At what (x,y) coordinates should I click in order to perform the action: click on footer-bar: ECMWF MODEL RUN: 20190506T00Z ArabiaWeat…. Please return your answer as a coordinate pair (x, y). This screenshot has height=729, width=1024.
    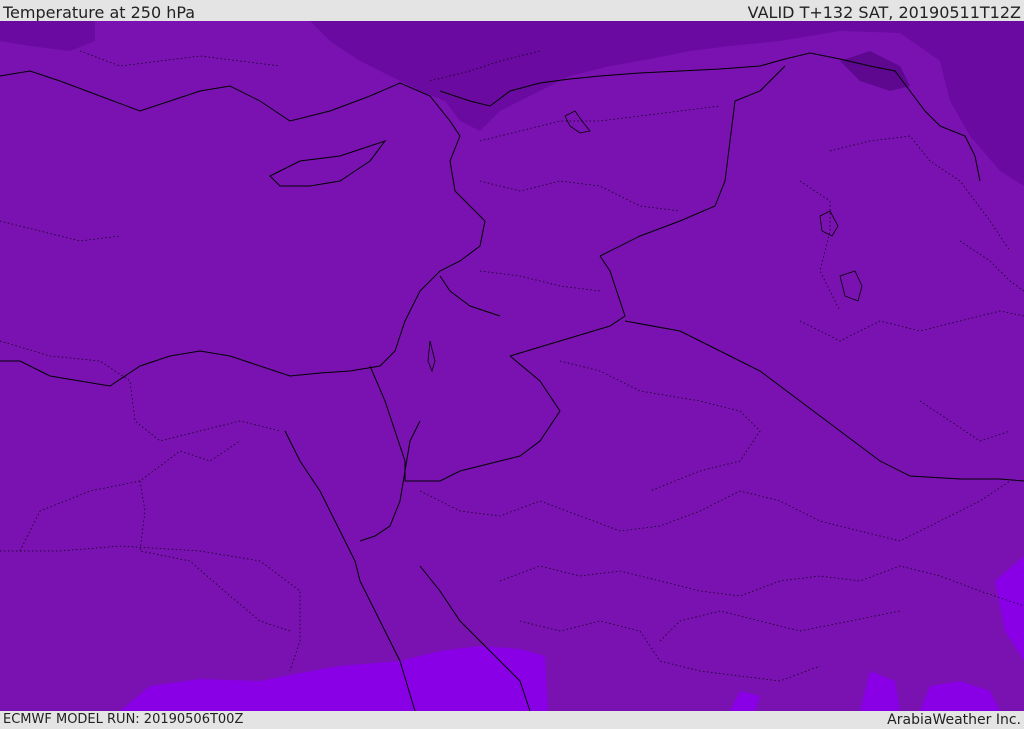
    Looking at the image, I should click on (512, 720).